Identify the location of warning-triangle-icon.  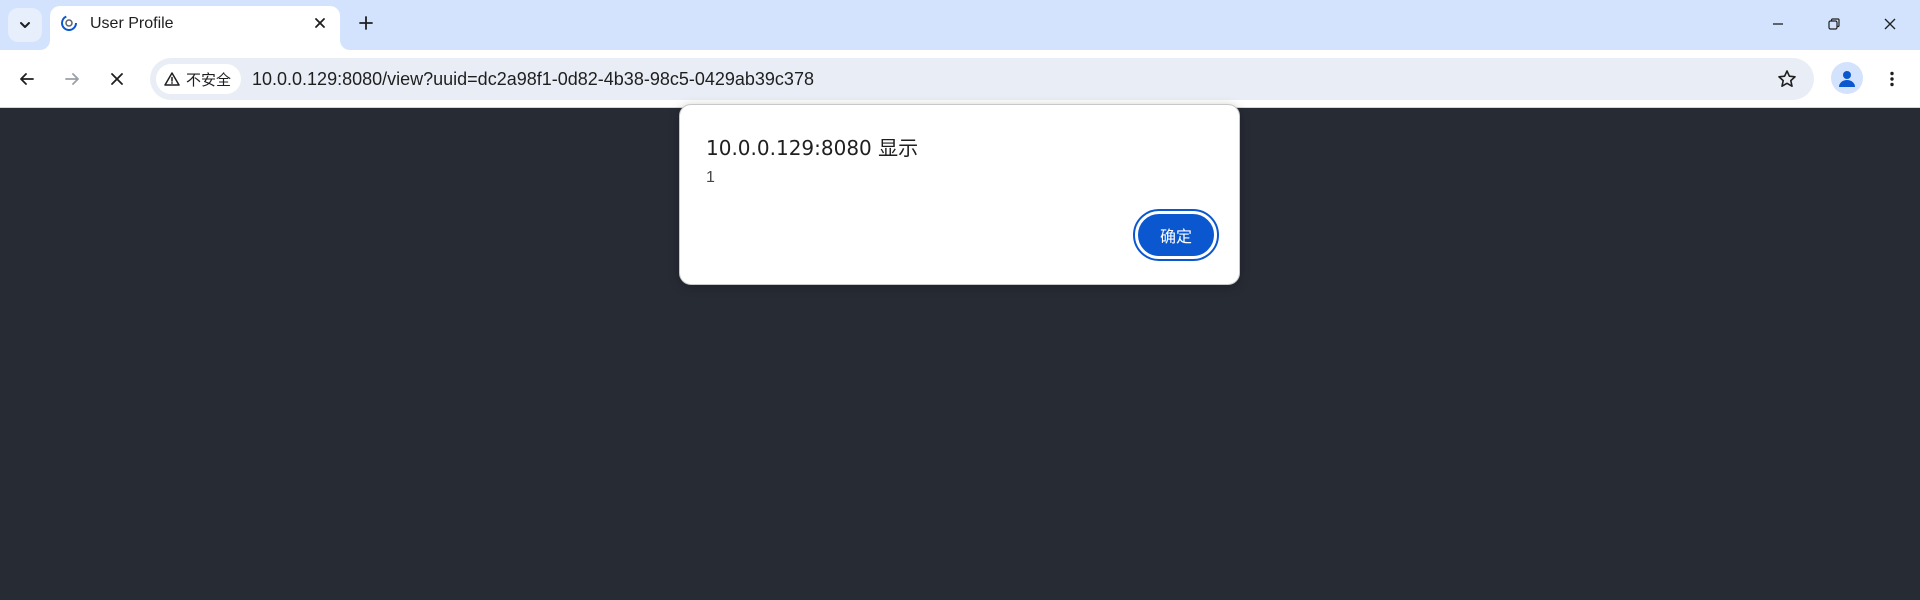
(172, 79).